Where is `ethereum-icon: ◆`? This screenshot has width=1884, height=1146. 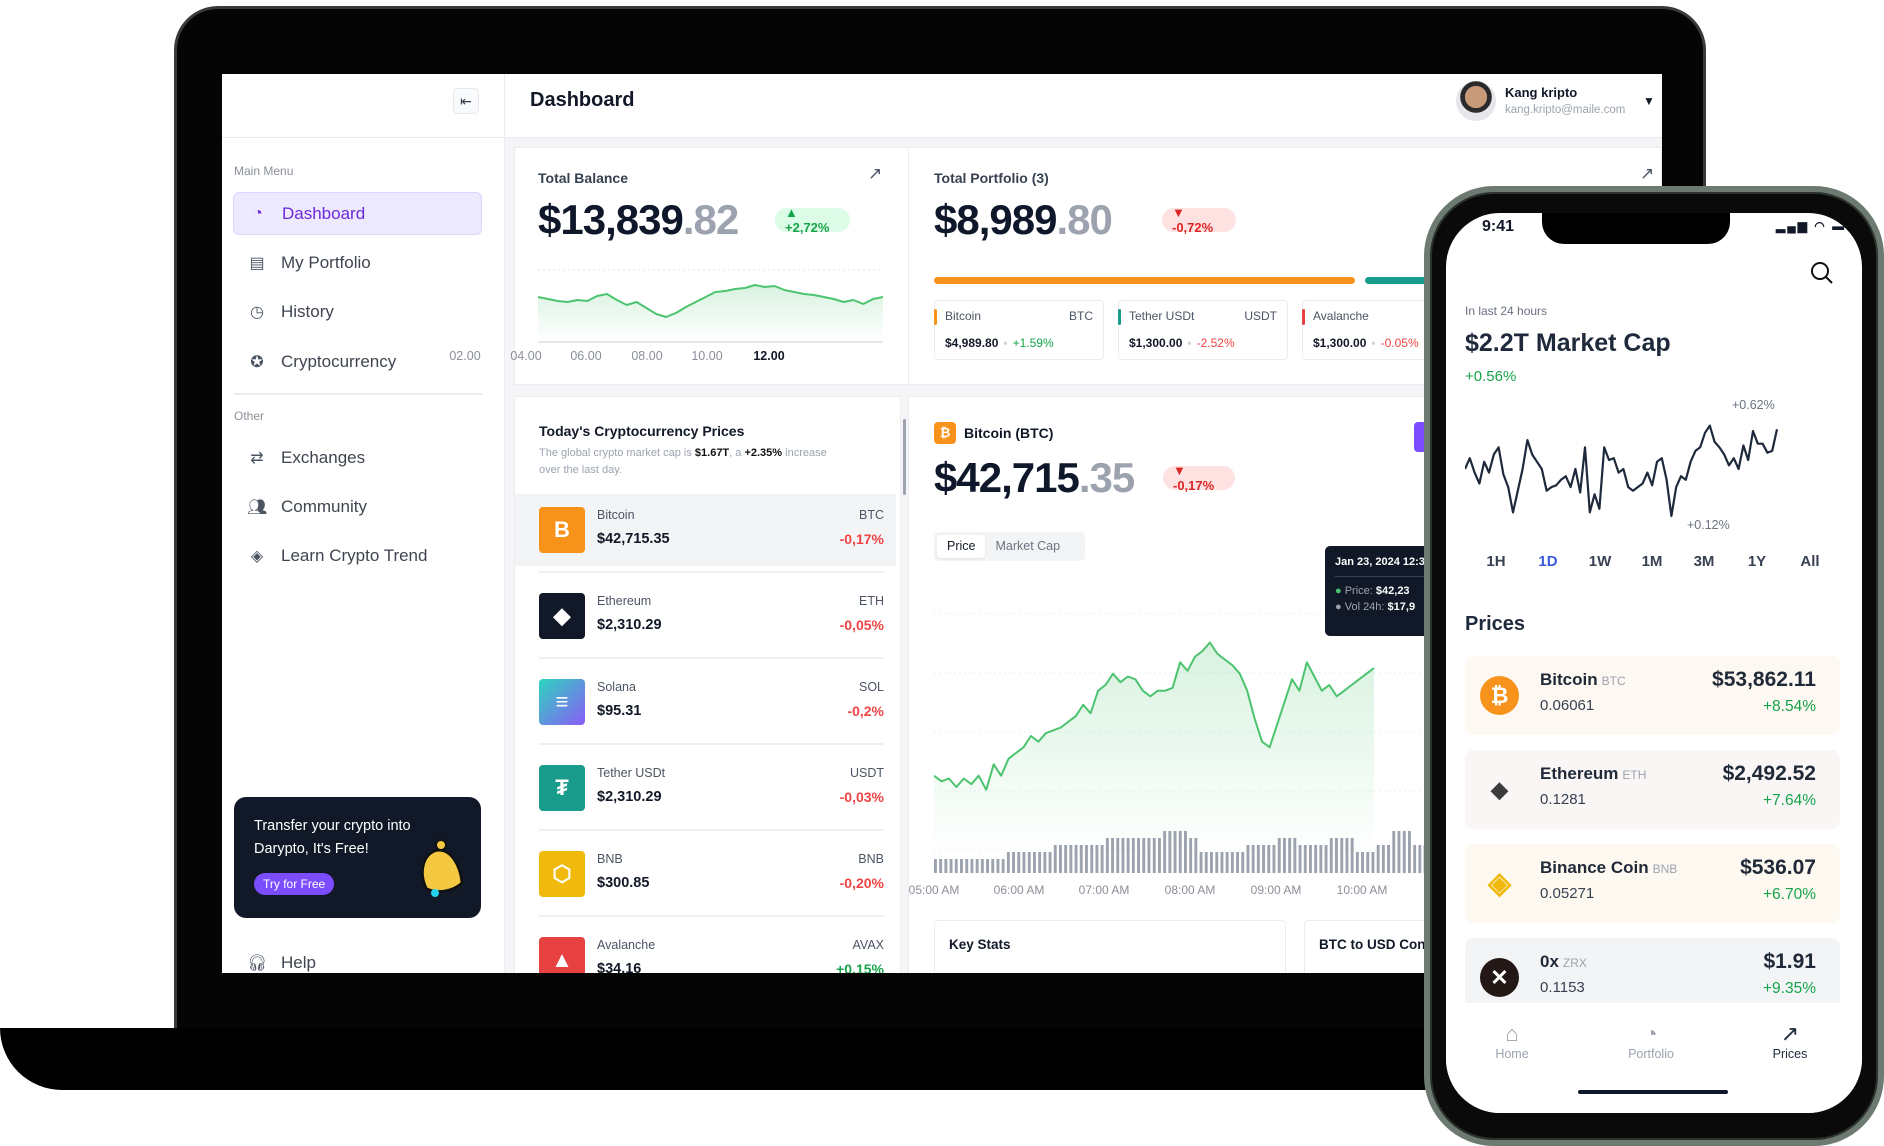
ethereum-icon: ◆ is located at coordinates (562, 616).